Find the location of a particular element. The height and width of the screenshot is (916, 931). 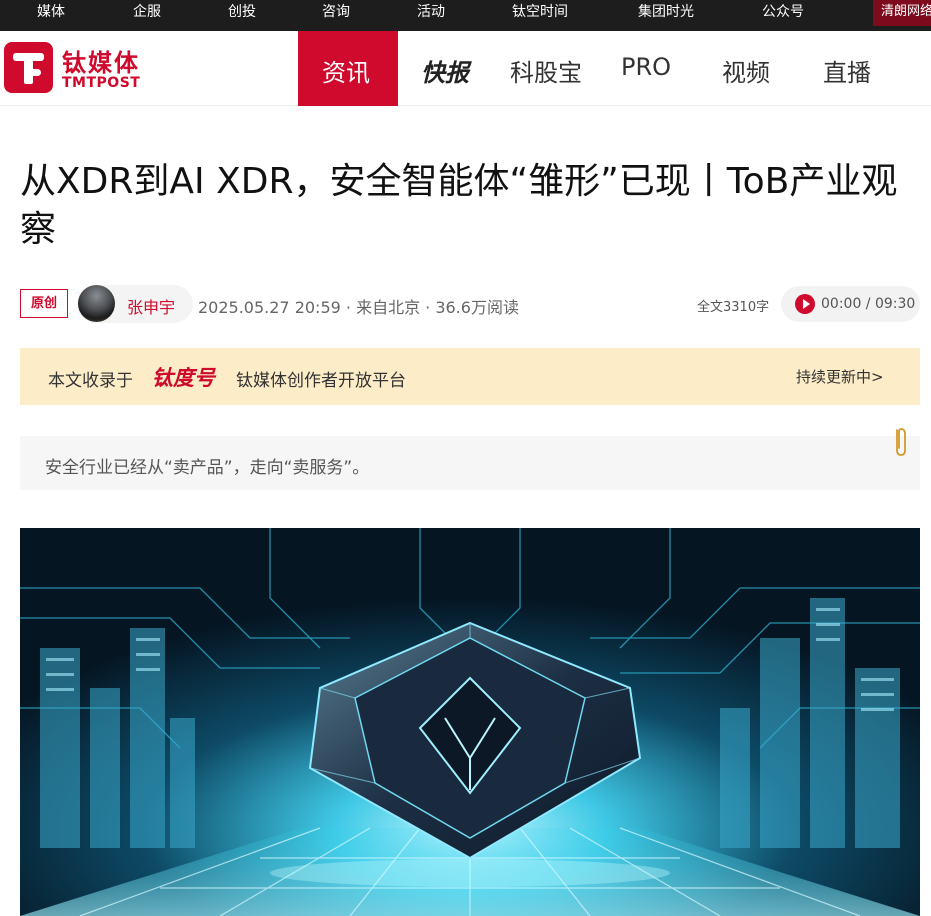

topbar-link-wechat: 公众号 is located at coordinates (783, 15).